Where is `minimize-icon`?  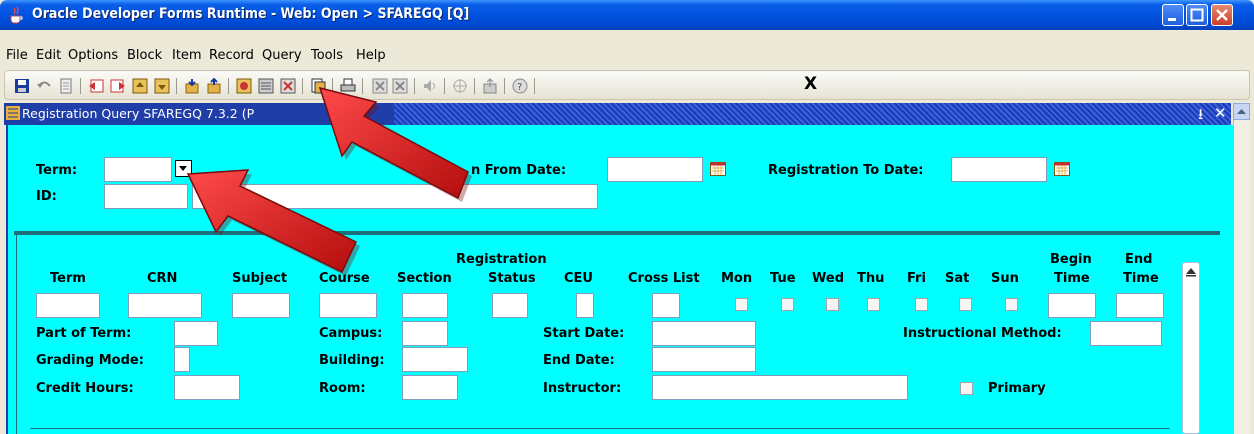 minimize-icon is located at coordinates (1172, 19).